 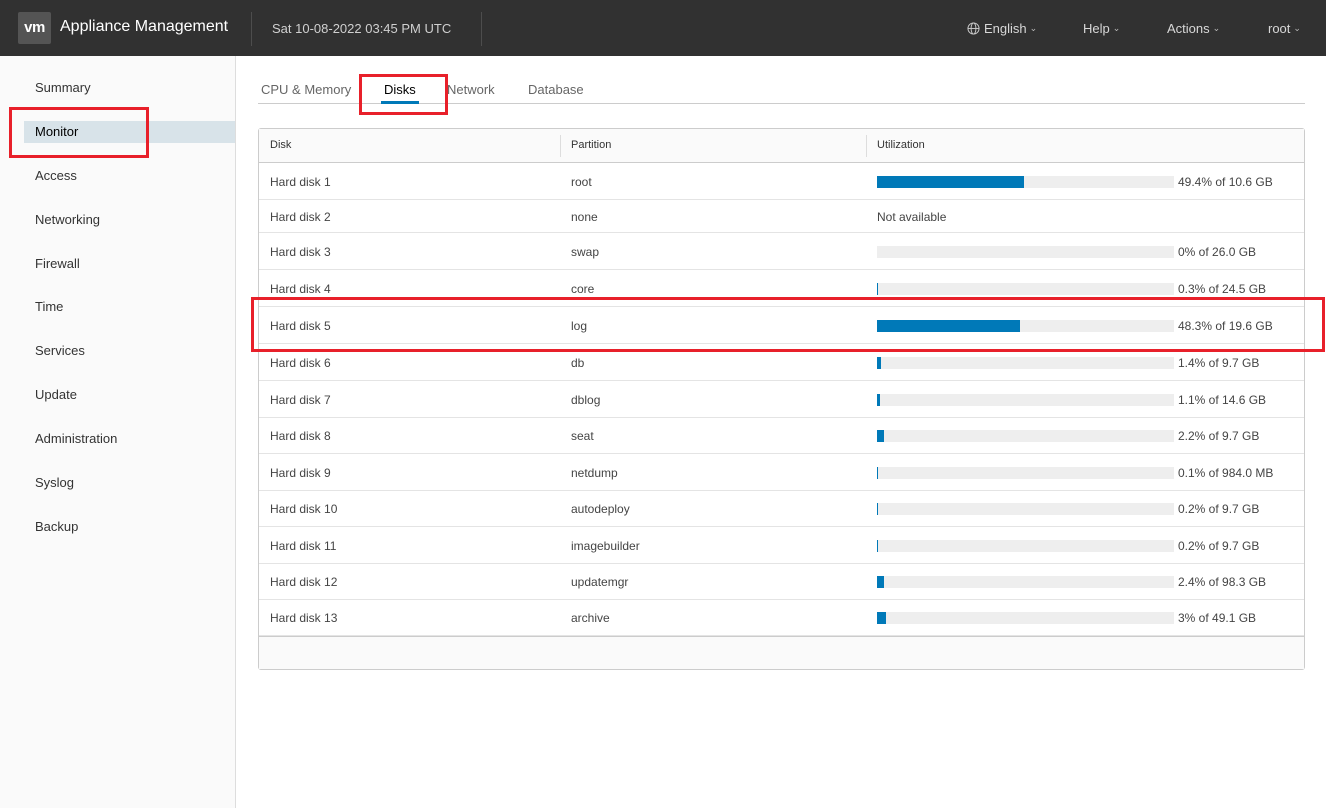 What do you see at coordinates (1226, 473) in the screenshot?
I see `utilization-text: 0.1% of 984.0 MB` at bounding box center [1226, 473].